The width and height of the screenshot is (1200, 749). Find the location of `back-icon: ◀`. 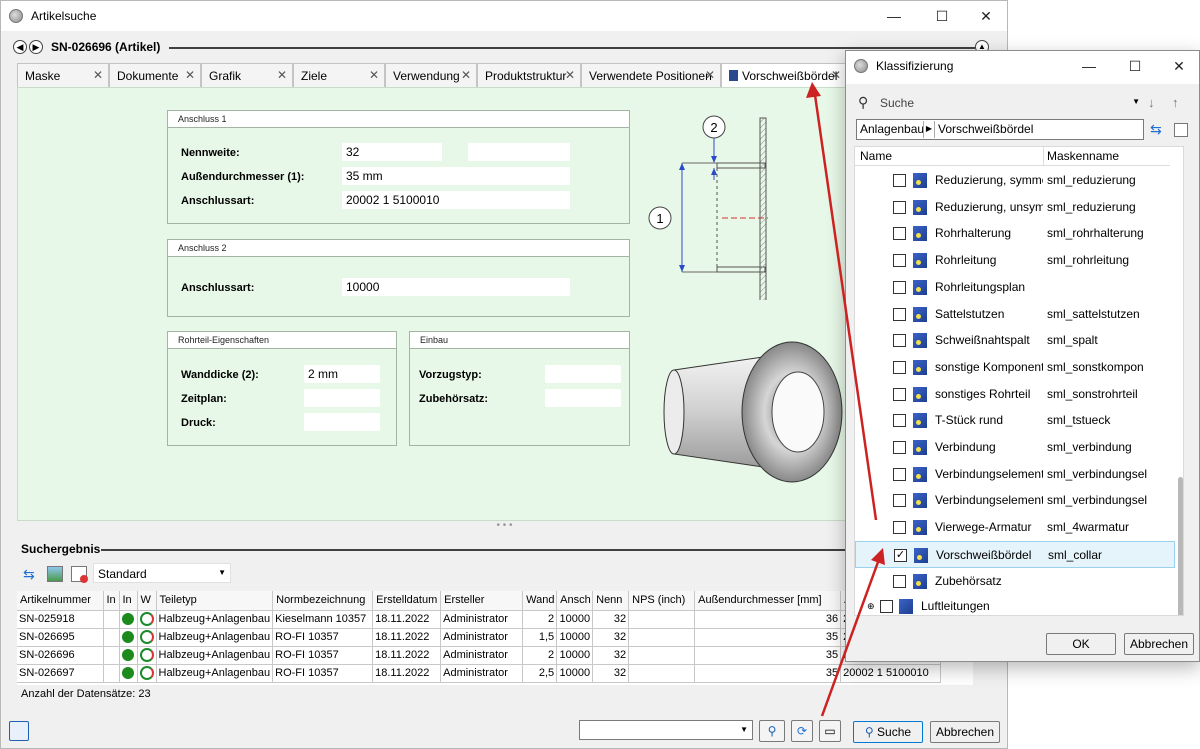

back-icon: ◀ is located at coordinates (20, 47).